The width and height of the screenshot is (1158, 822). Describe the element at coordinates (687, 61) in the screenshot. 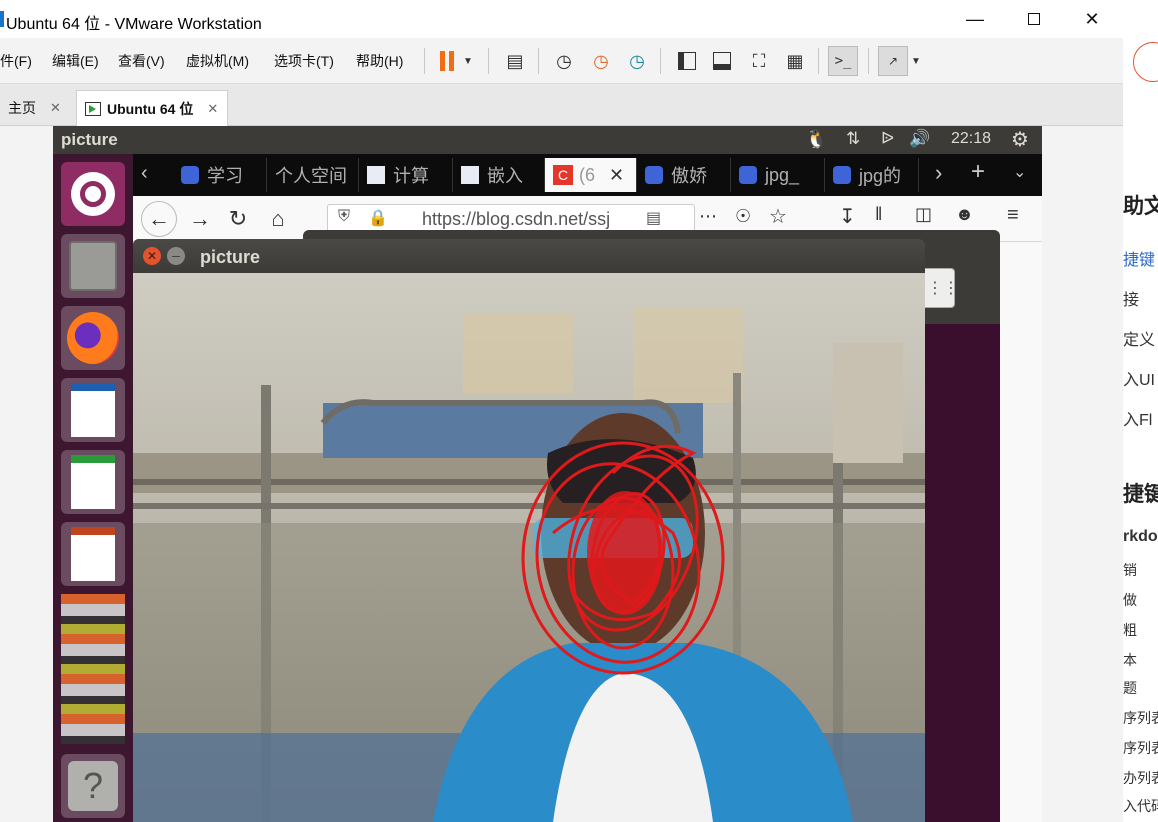

I see `show-library-button` at that location.